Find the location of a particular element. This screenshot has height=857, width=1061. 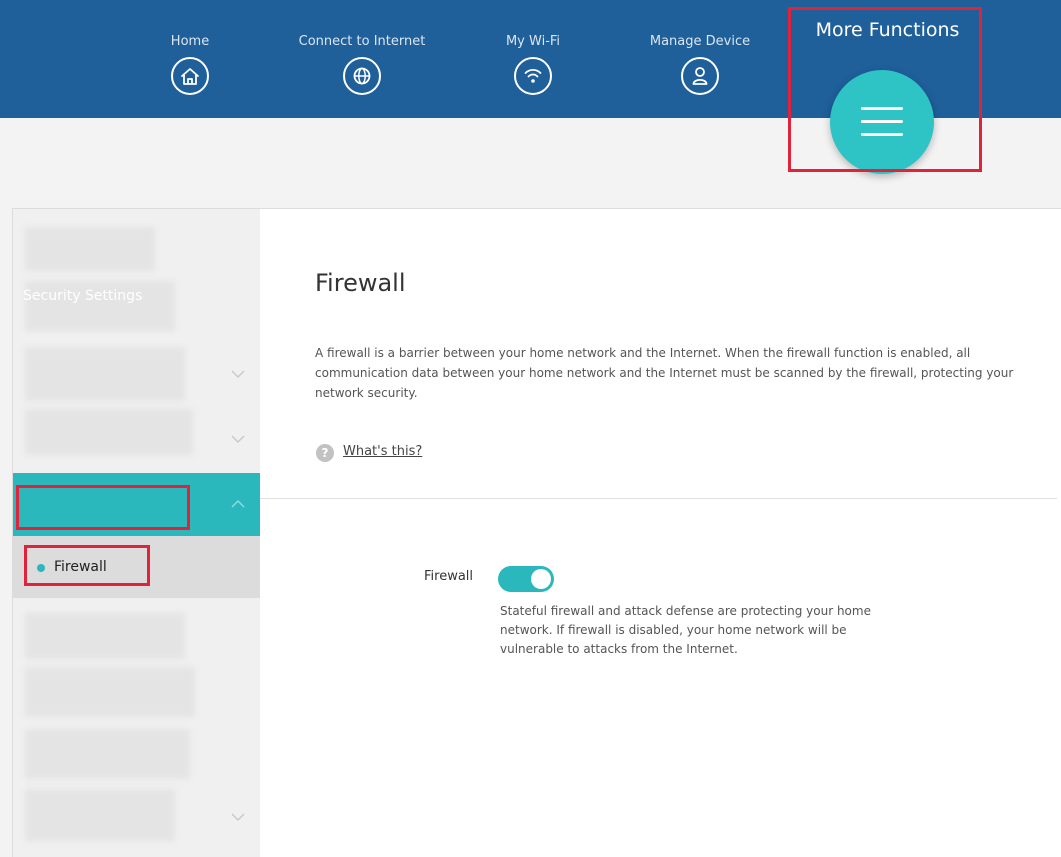

nav-connect-to-internet: Connect to Internet is located at coordinates (362, 64).